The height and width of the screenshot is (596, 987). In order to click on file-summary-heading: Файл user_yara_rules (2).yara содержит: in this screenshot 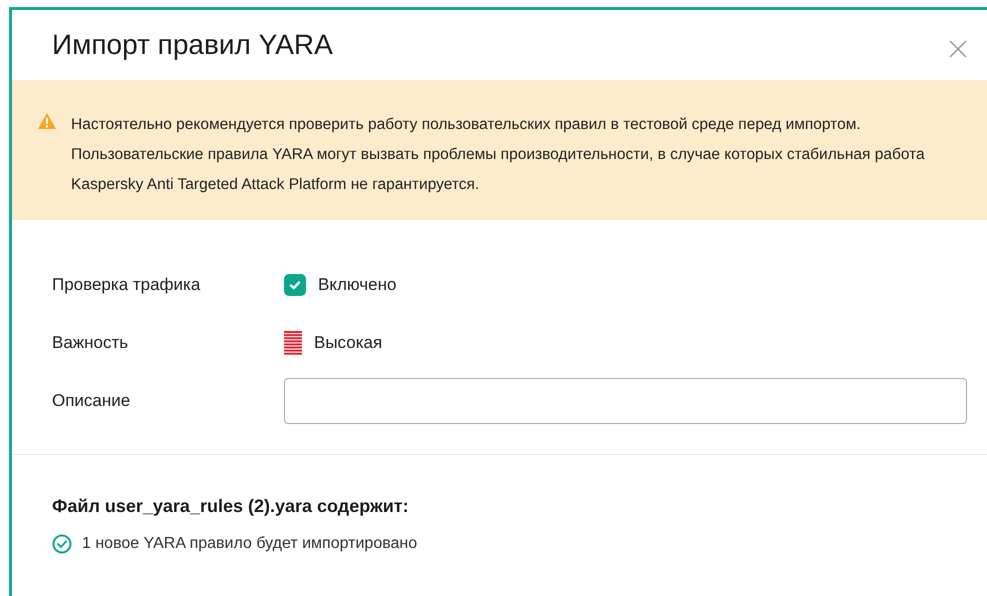, I will do `click(231, 506)`.